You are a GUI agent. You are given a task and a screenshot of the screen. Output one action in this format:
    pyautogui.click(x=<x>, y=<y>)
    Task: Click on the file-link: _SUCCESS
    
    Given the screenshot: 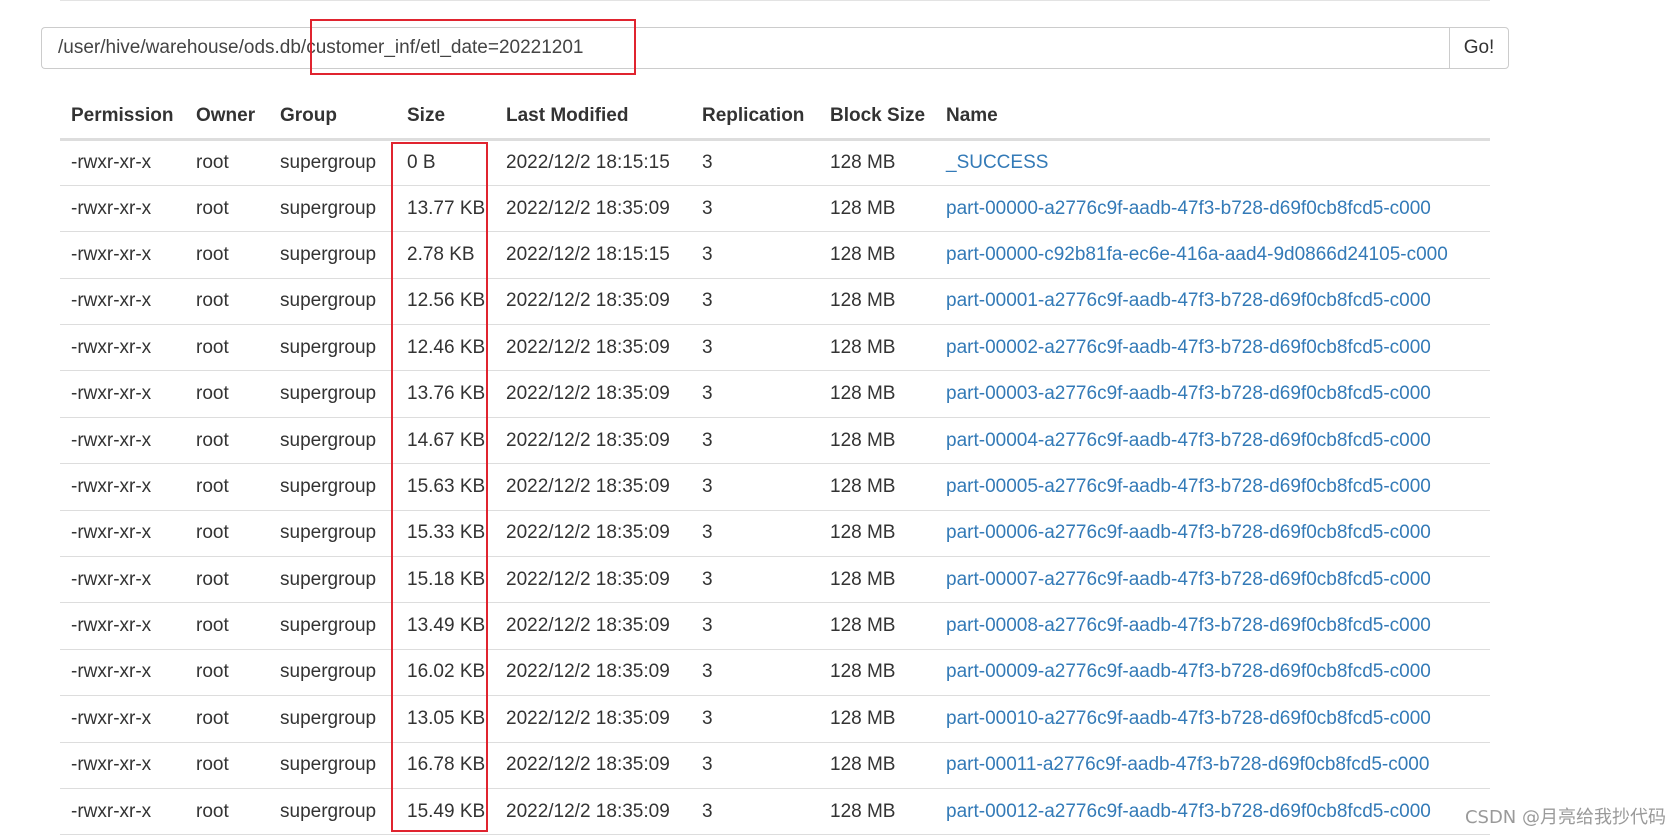 What is the action you would take?
    pyautogui.click(x=997, y=162)
    